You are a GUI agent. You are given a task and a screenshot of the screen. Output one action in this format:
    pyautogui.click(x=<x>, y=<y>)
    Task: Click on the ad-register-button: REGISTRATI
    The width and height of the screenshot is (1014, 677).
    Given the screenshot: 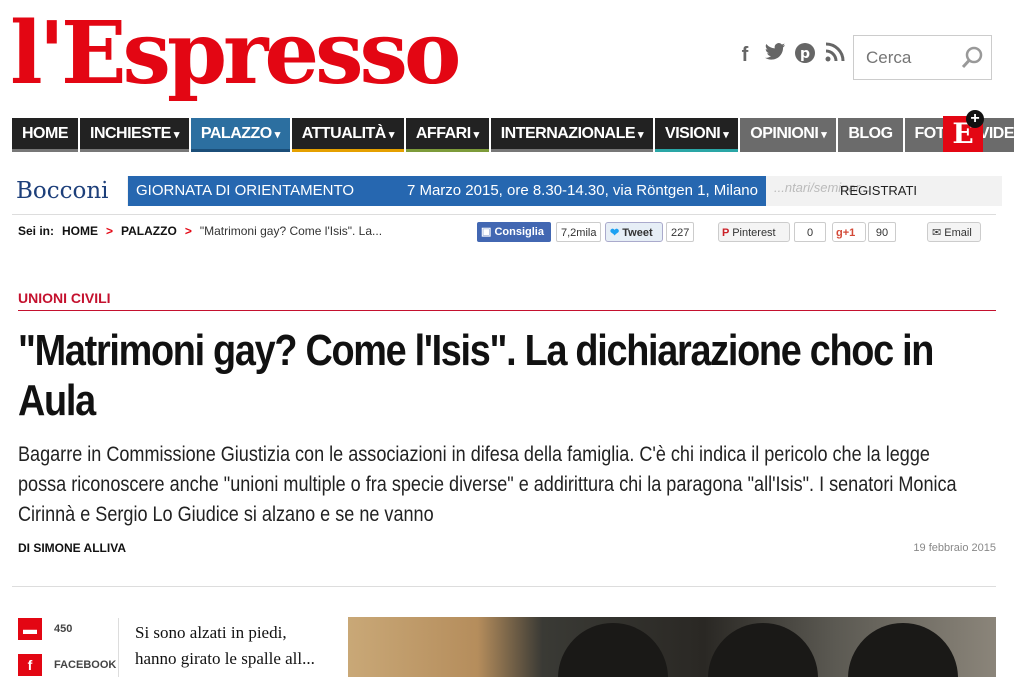 What is the action you would take?
    pyautogui.click(x=878, y=191)
    